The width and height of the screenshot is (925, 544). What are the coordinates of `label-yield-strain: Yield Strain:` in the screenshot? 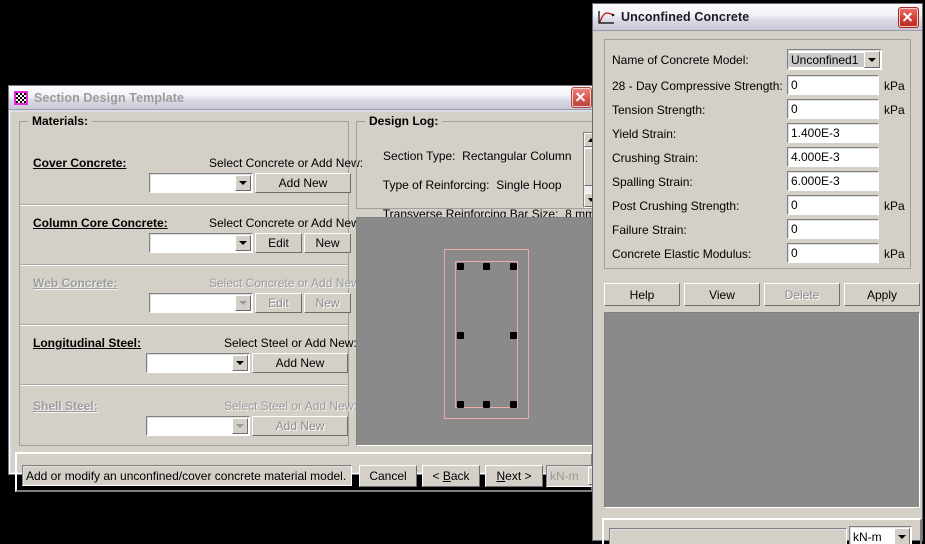 It's located at (644, 134).